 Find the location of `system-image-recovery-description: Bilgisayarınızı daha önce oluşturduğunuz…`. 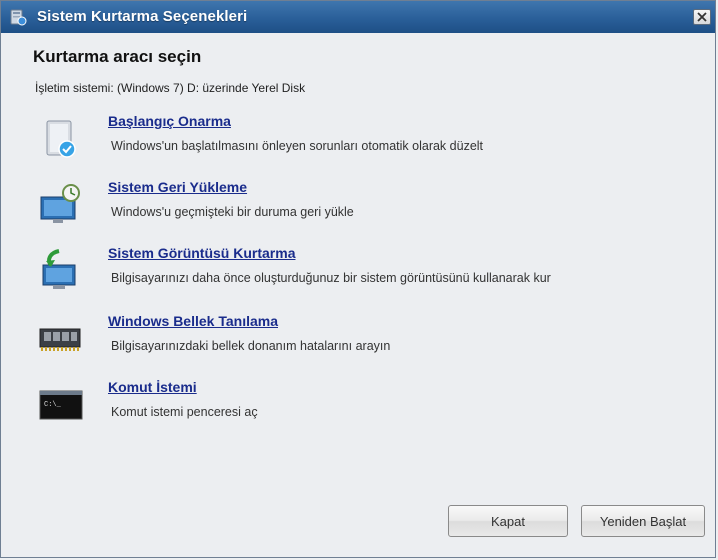

system-image-recovery-description: Bilgisayarınızı daha önce oluşturduğunuz… is located at coordinates (331, 278).